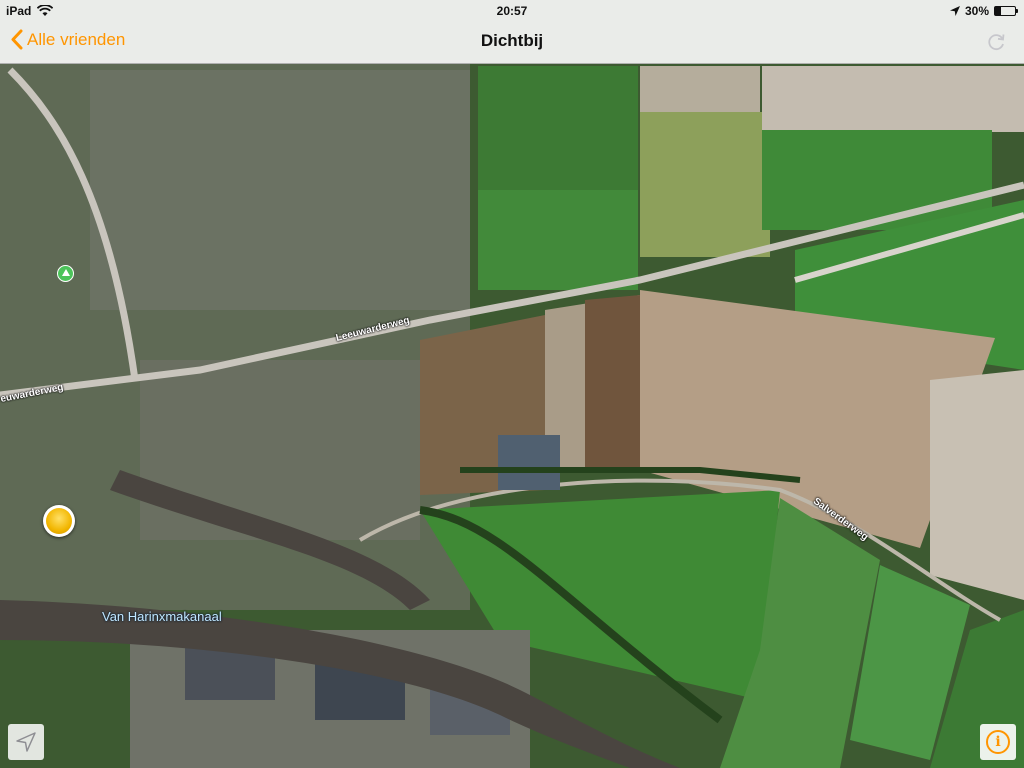  What do you see at coordinates (512, 40) in the screenshot?
I see `page-title: Dichtbij` at bounding box center [512, 40].